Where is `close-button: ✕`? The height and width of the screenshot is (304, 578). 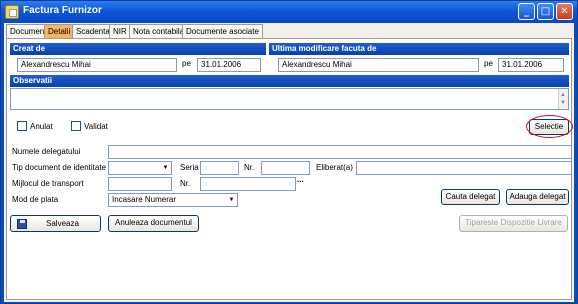
close-button: ✕ is located at coordinates (564, 11).